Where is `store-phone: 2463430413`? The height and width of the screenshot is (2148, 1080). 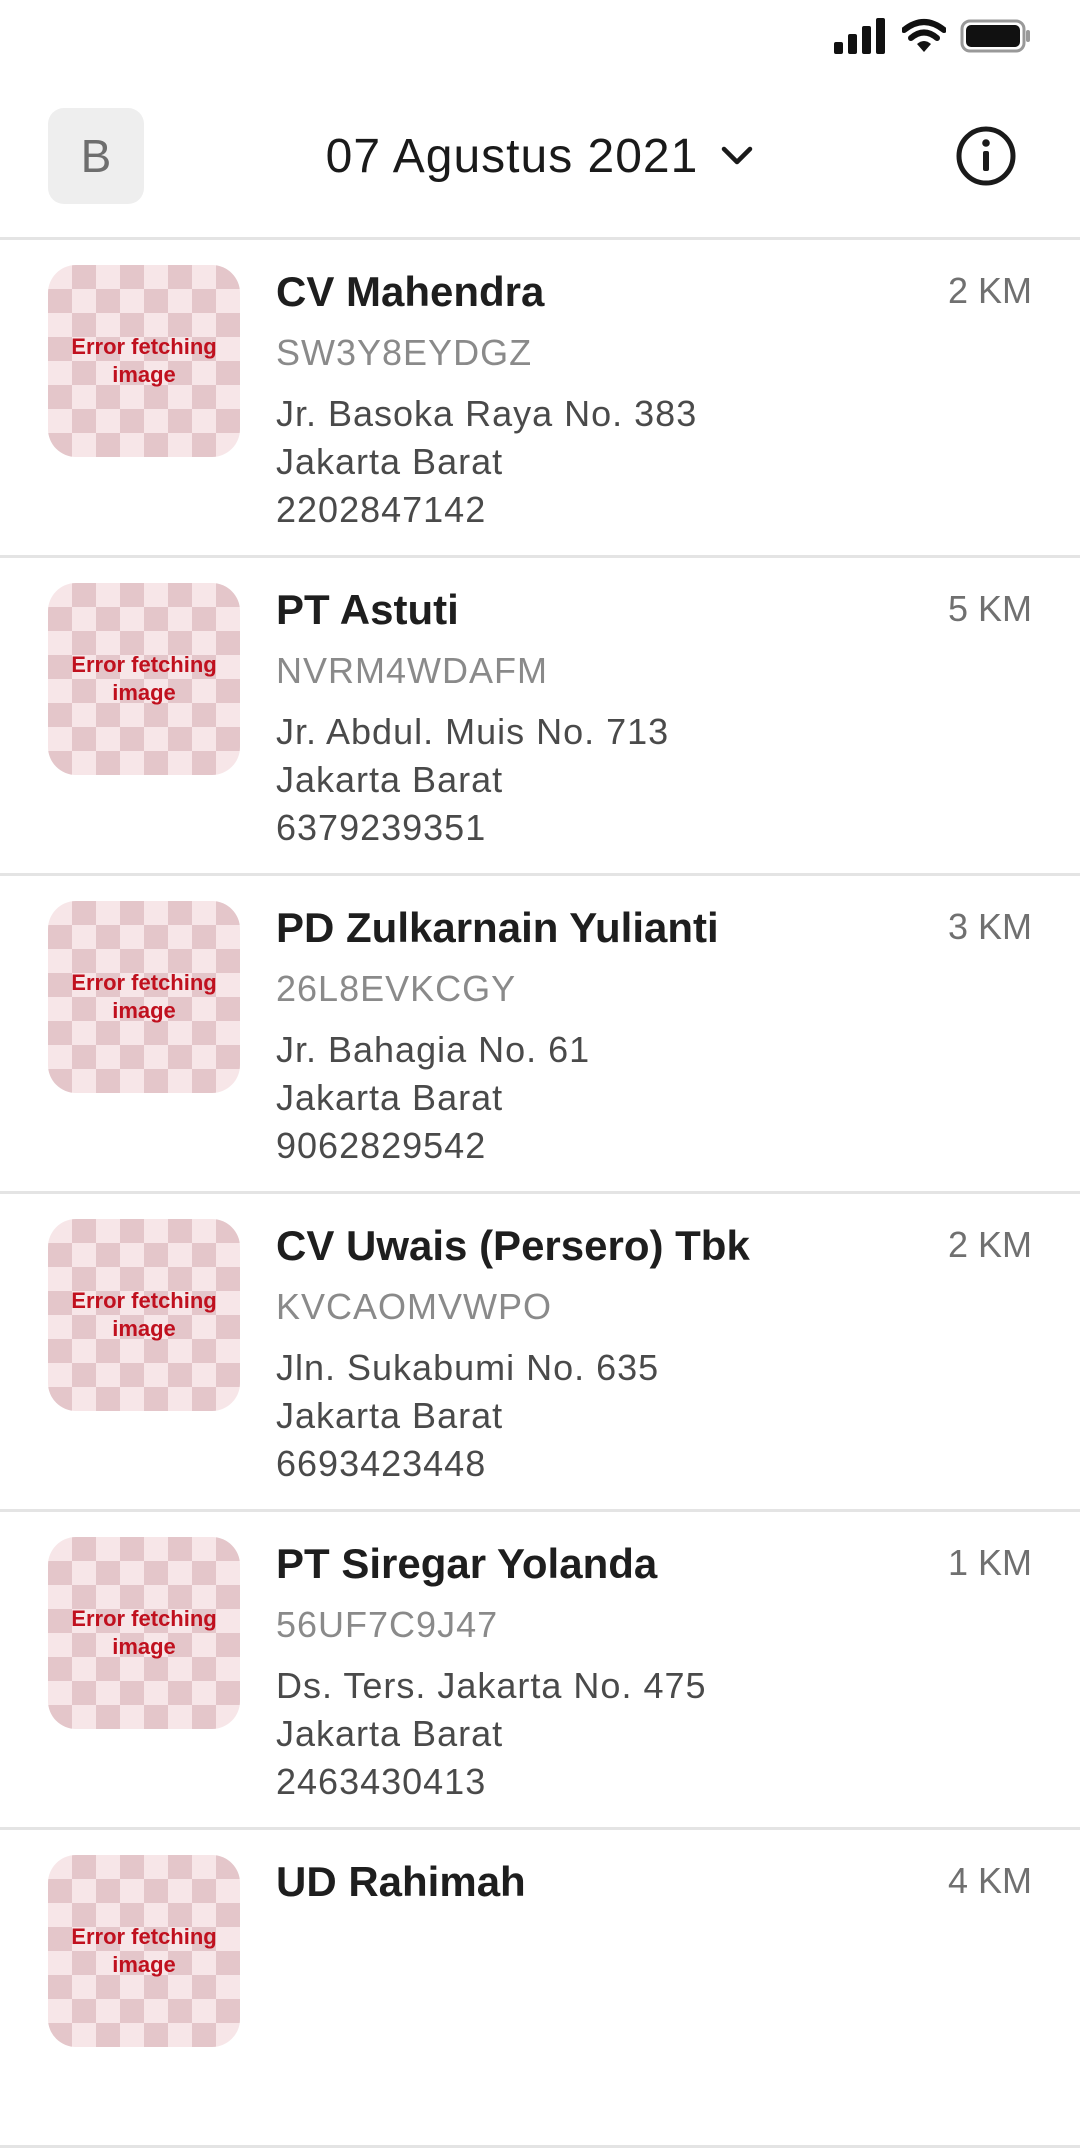 store-phone: 2463430413 is located at coordinates (381, 1781).